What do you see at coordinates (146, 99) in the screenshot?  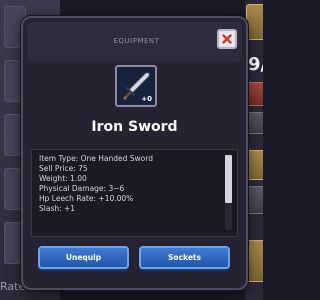 I see `item-level-badge: +0` at bounding box center [146, 99].